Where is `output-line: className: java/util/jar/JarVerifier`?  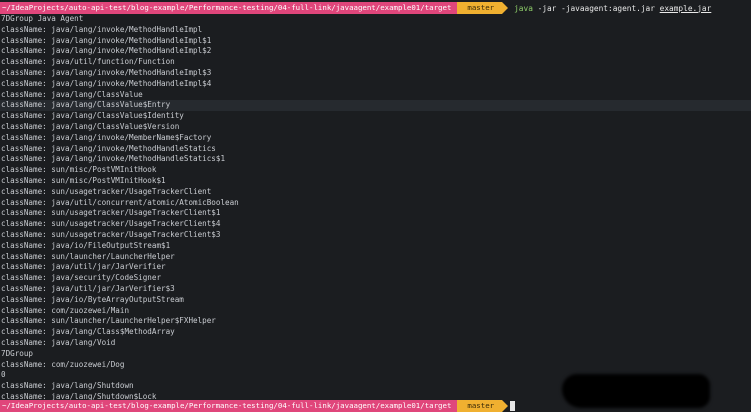 output-line: className: java/util/jar/JarVerifier is located at coordinates (83, 267).